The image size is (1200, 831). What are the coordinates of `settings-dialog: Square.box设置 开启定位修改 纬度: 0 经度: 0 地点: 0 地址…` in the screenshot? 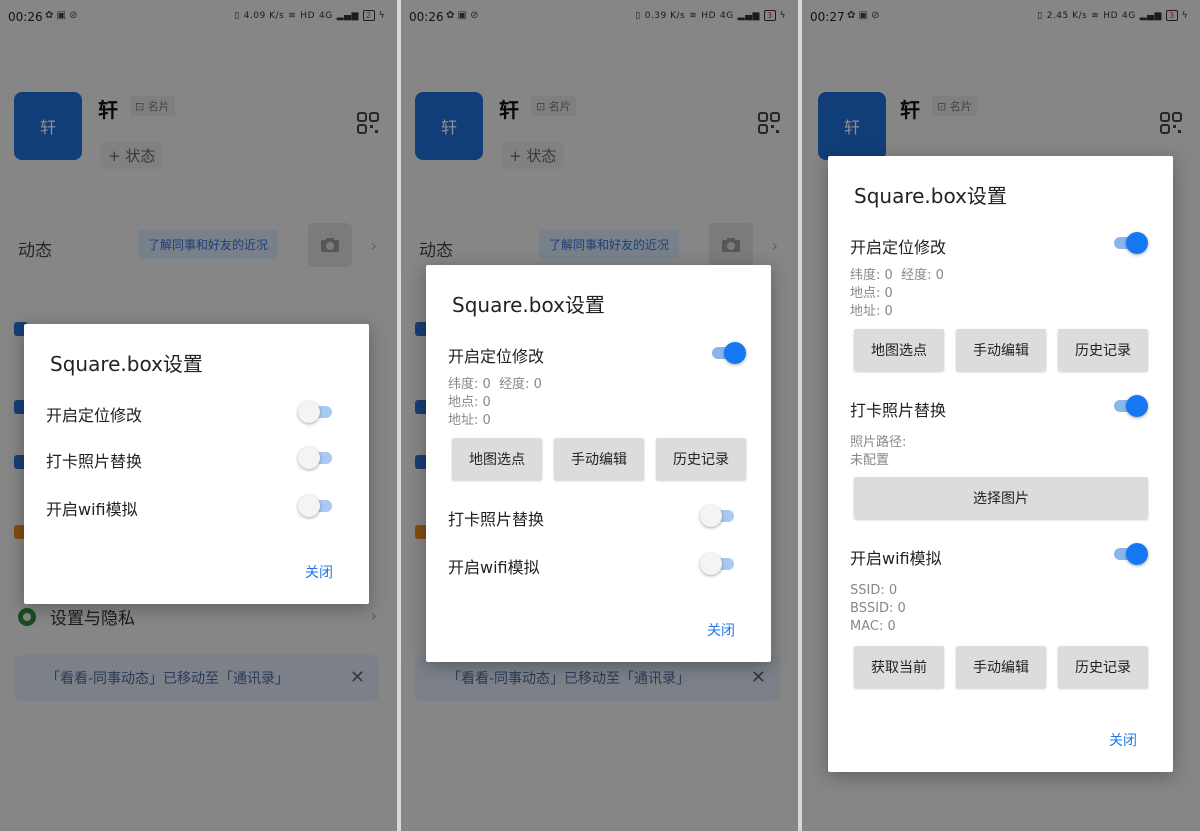 It's located at (598, 463).